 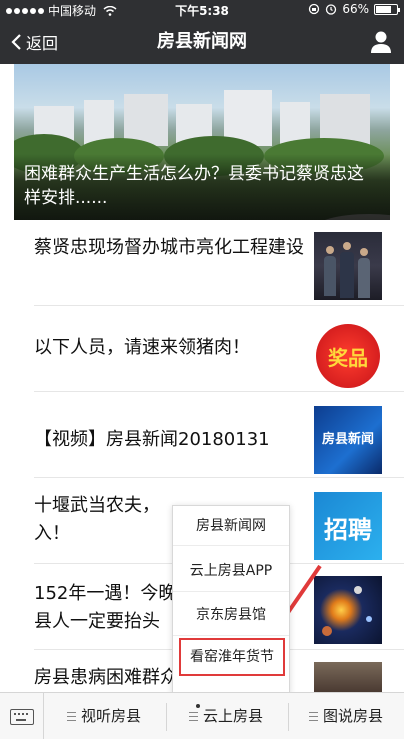 What do you see at coordinates (226, 716) in the screenshot?
I see `menu-tab-yunshang: 云上房县` at bounding box center [226, 716].